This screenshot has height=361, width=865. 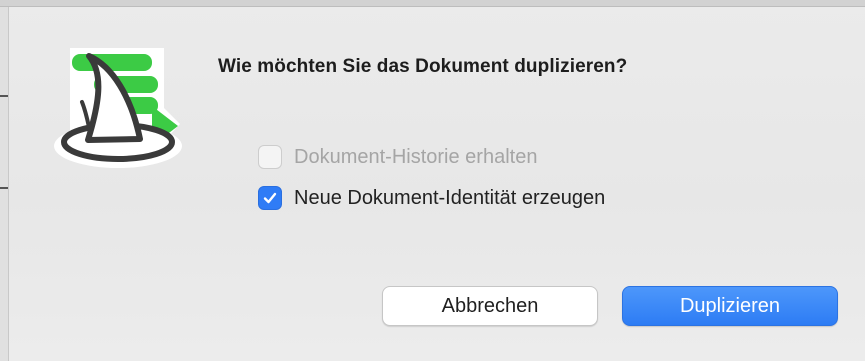 I want to click on keep-history-option: Dokument-Historie erhalten, so click(x=397, y=157).